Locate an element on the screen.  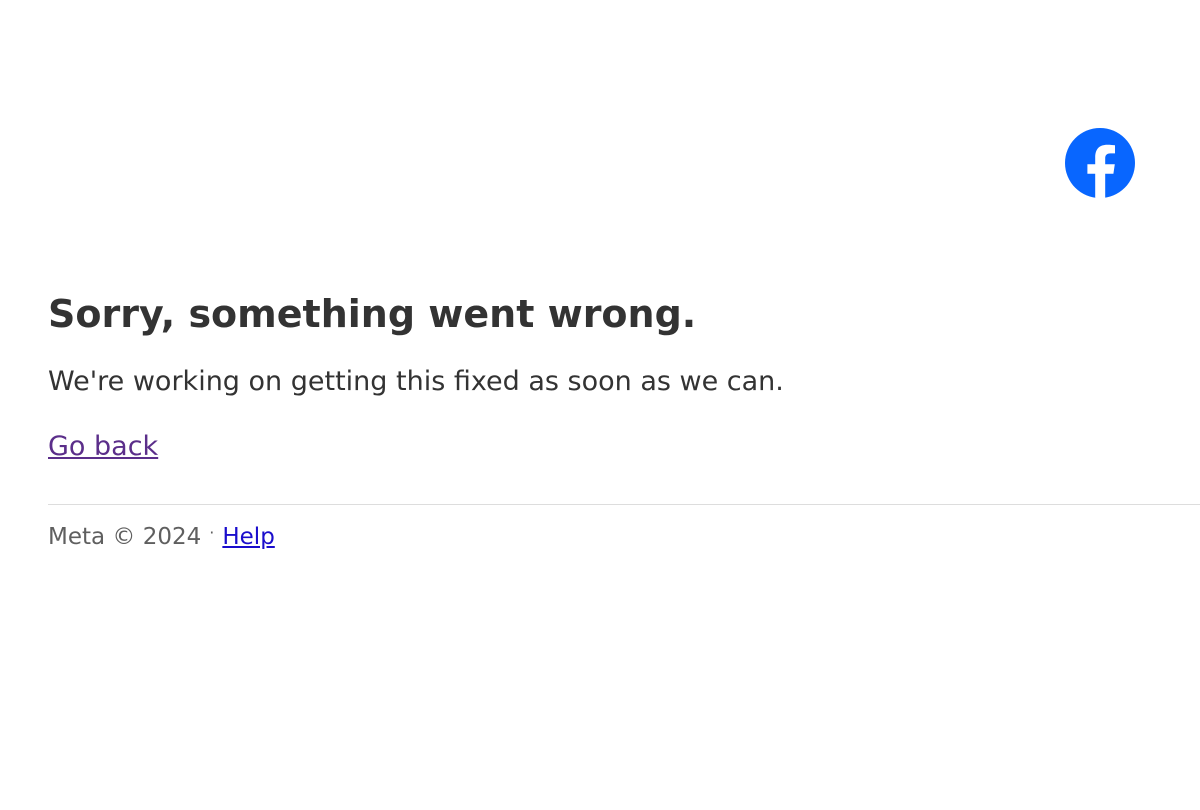
footer-divider is located at coordinates (624, 504).